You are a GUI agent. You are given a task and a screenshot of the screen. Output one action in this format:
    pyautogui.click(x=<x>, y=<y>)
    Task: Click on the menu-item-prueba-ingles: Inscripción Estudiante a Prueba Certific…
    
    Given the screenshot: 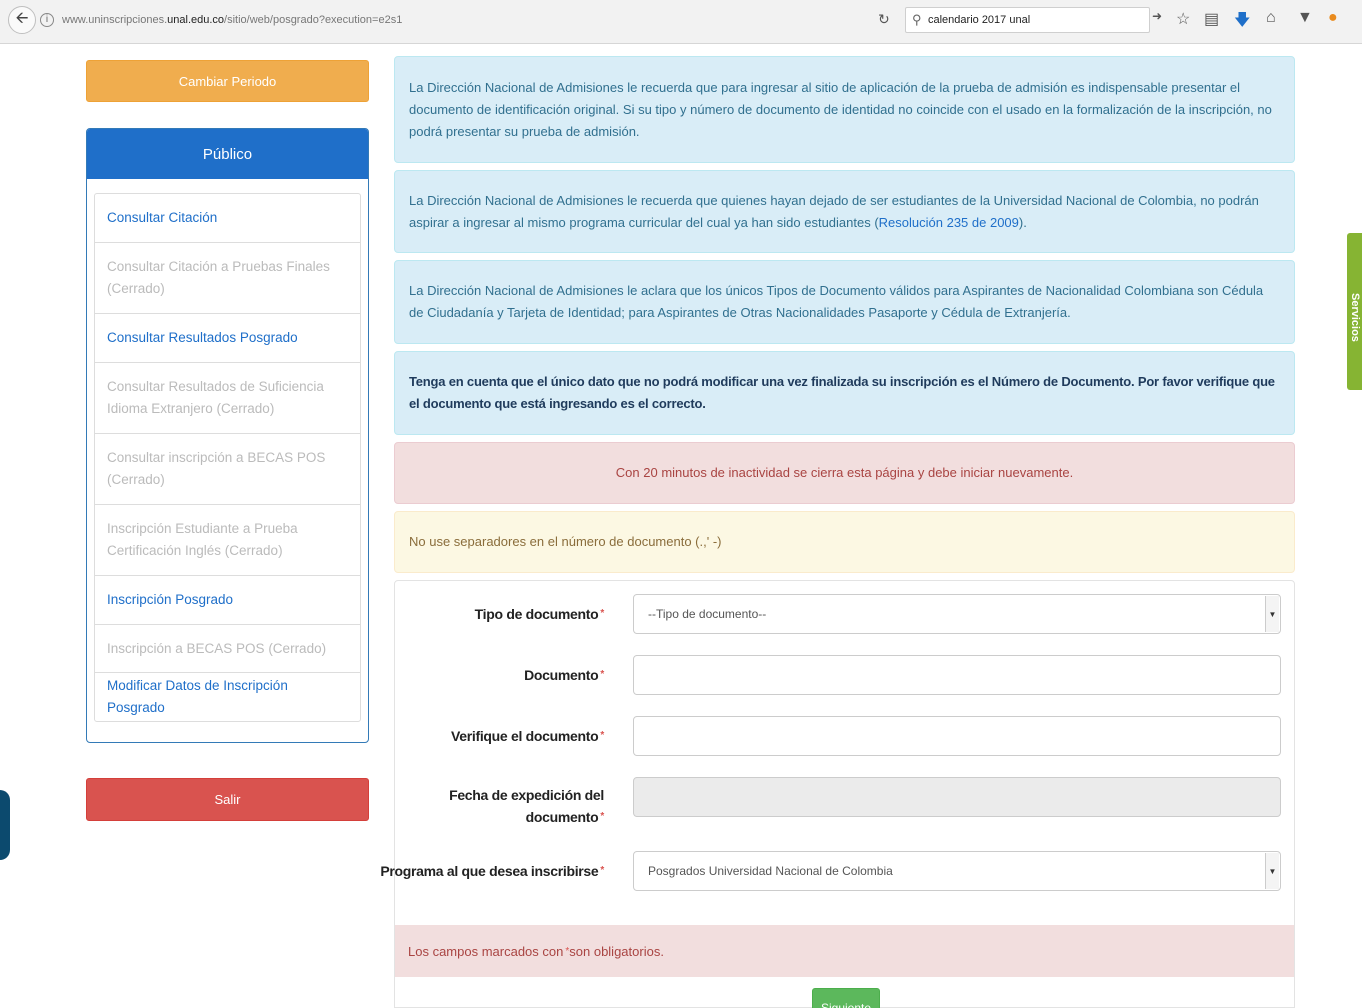 What is the action you would take?
    pyautogui.click(x=227, y=540)
    